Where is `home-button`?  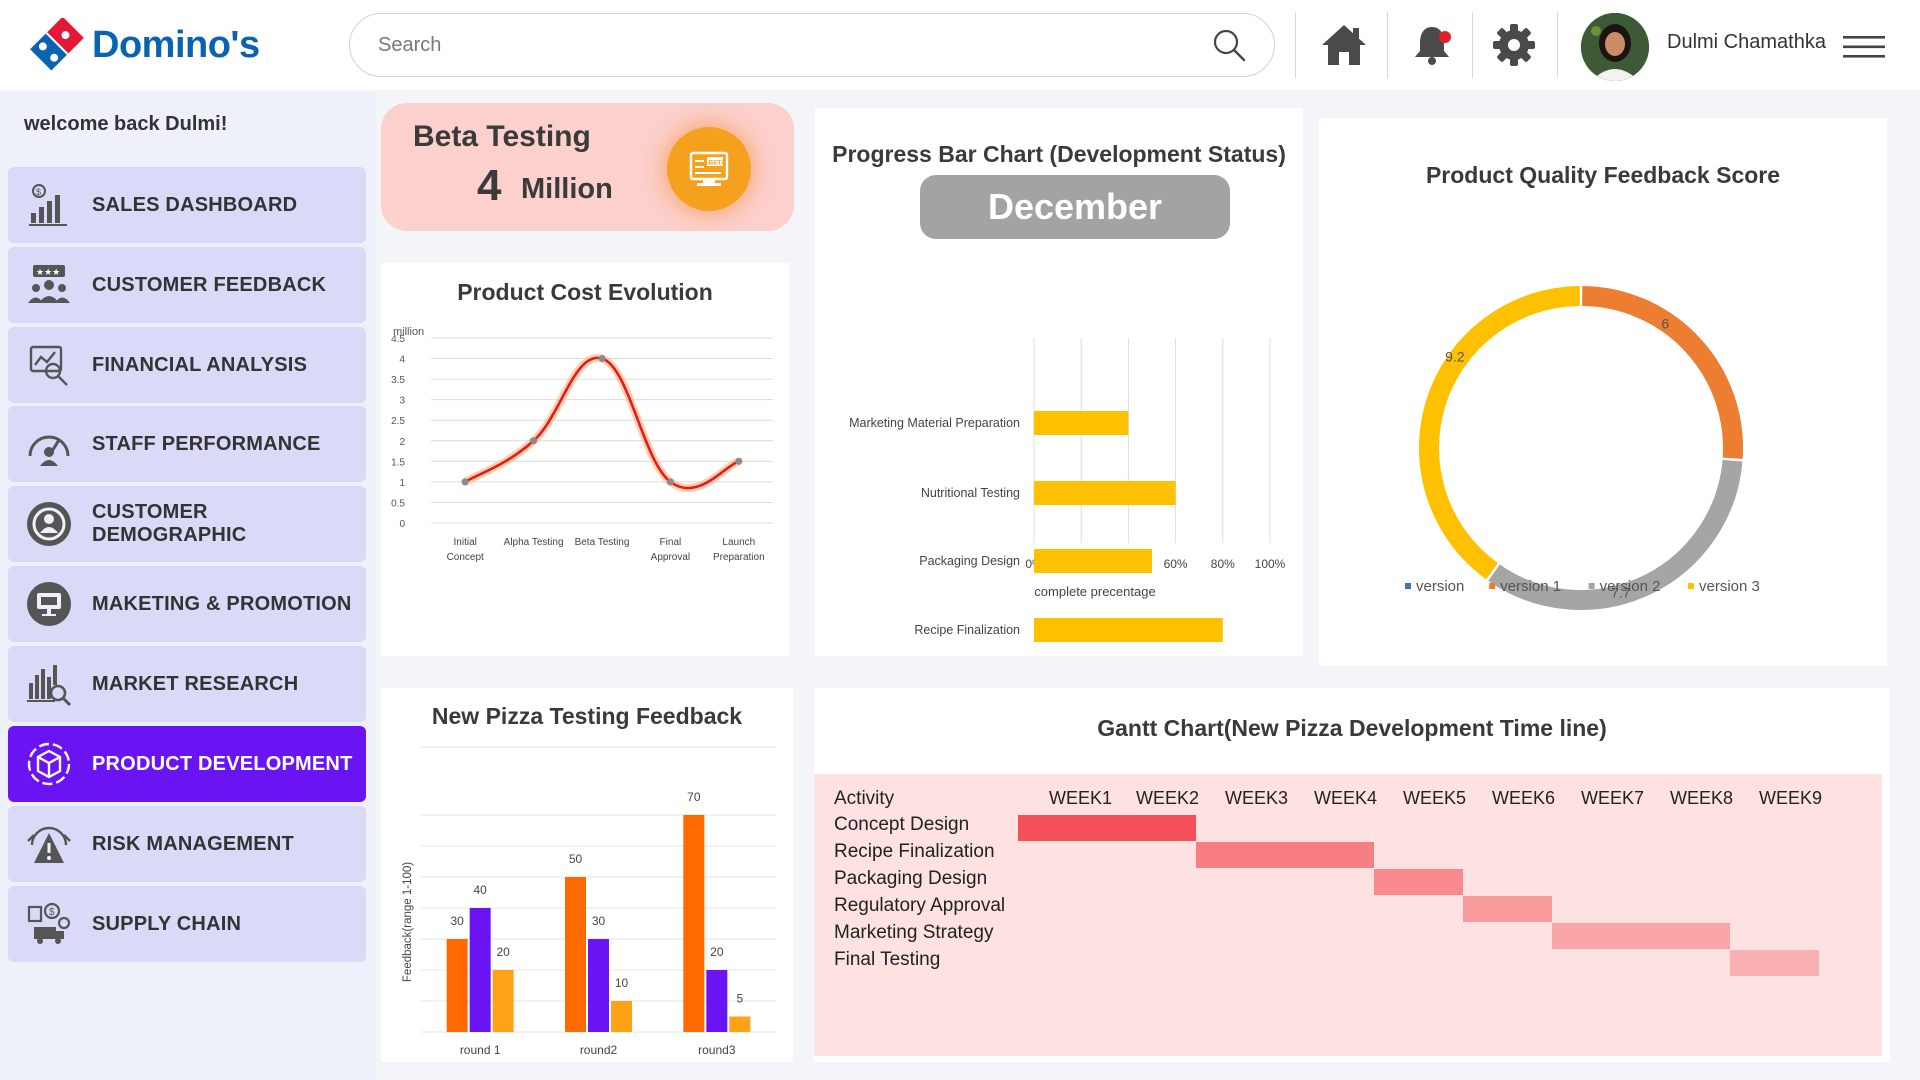
home-button is located at coordinates (1344, 45).